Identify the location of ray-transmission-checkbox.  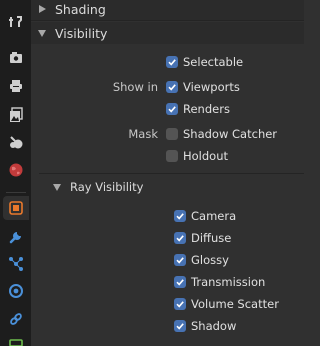
(180, 282).